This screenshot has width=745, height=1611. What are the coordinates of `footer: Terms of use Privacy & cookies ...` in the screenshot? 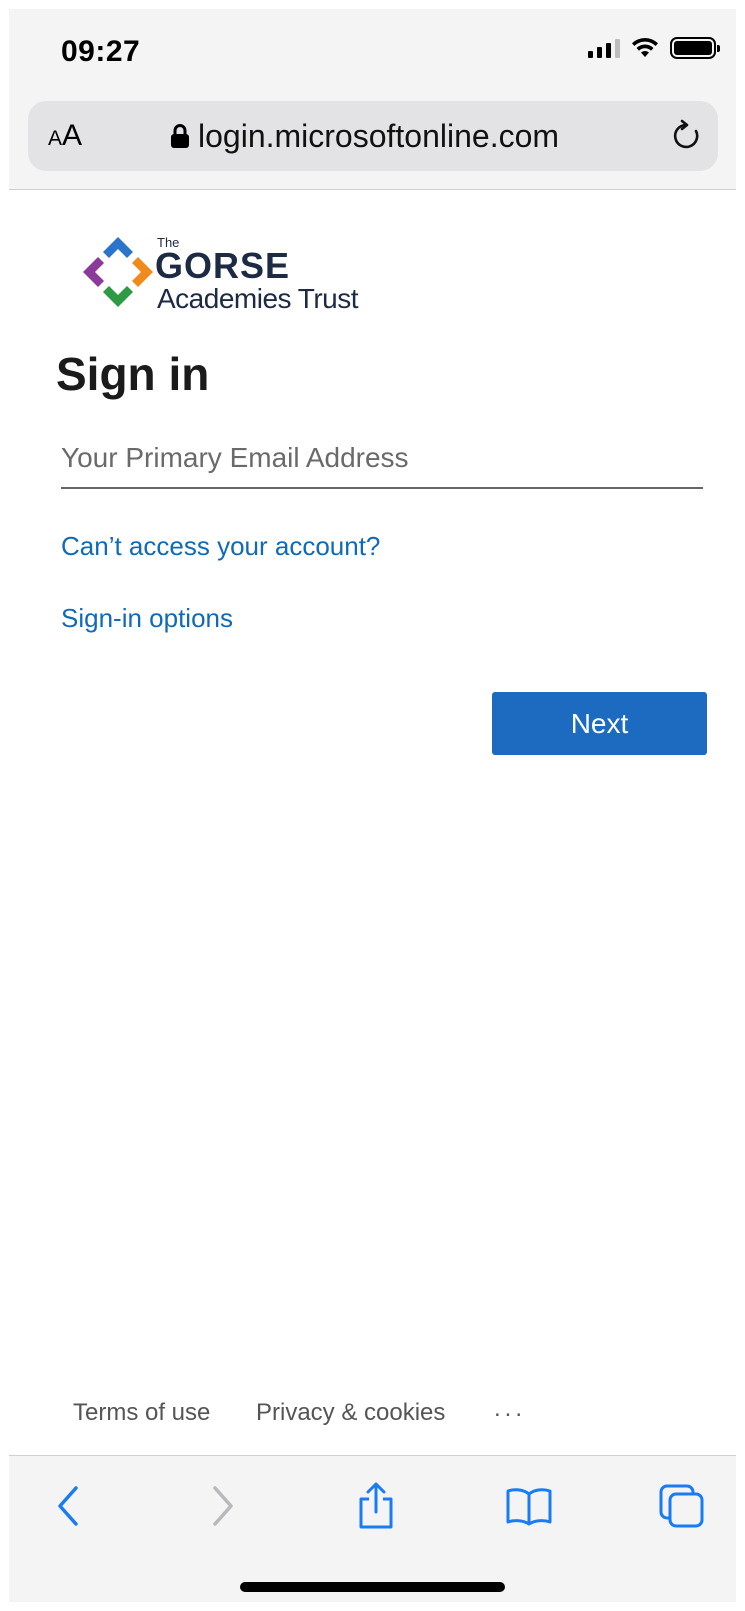 It's located at (372, 1417).